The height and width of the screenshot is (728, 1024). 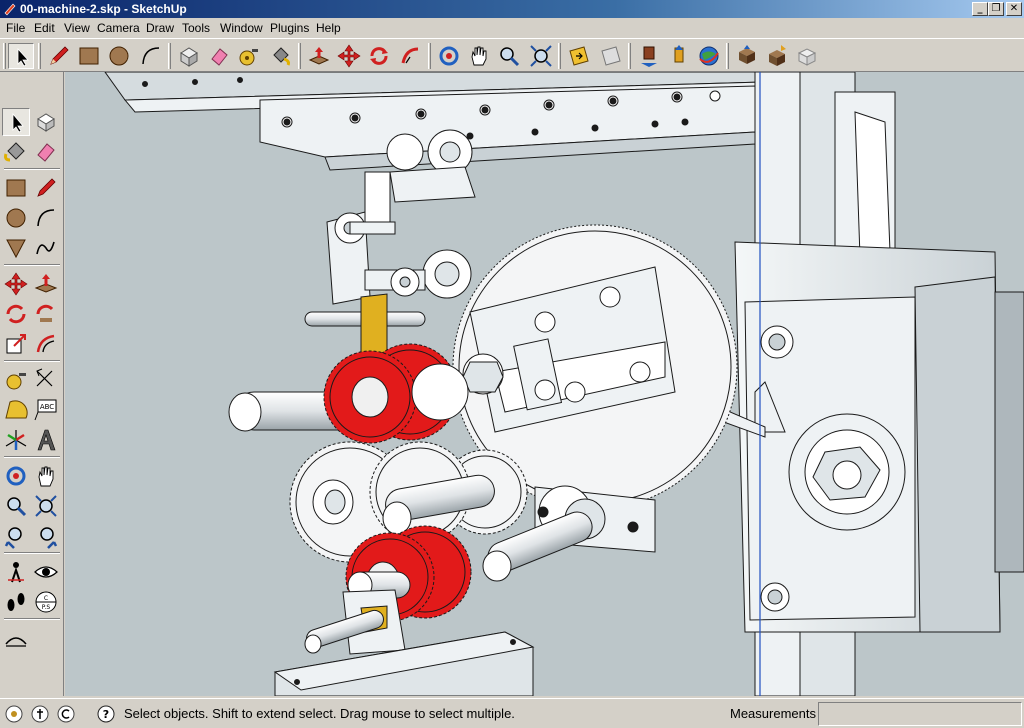 What do you see at coordinates (348, 393) in the screenshot?
I see `upper-red-gear-stack` at bounding box center [348, 393].